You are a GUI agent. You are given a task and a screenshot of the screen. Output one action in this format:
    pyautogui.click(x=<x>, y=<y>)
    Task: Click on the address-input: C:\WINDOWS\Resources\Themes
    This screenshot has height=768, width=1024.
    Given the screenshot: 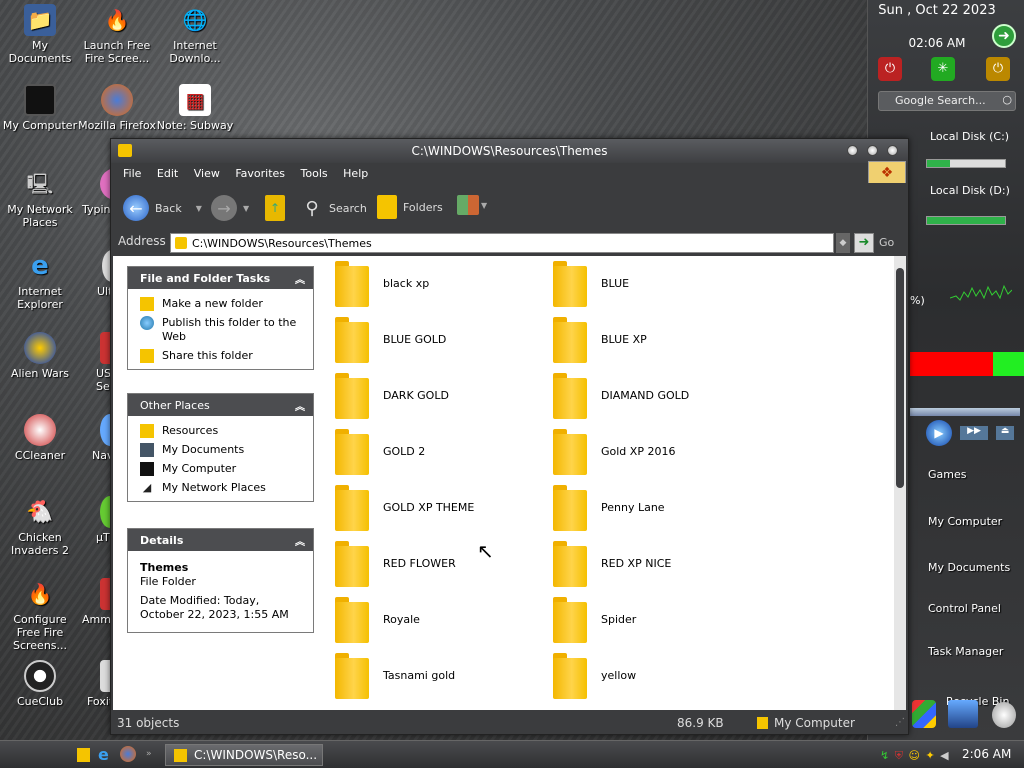 What is the action you would take?
    pyautogui.click(x=502, y=243)
    